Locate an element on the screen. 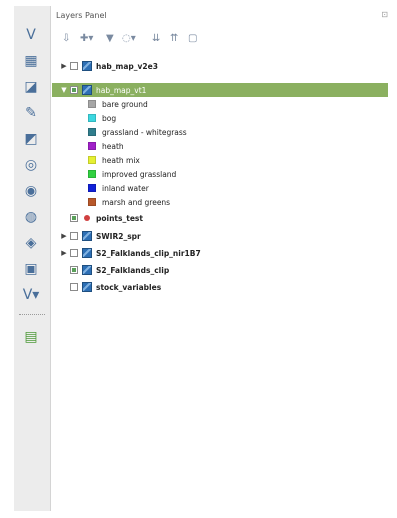 The height and width of the screenshot is (518, 397). legend-item: inland water is located at coordinates (118, 188).